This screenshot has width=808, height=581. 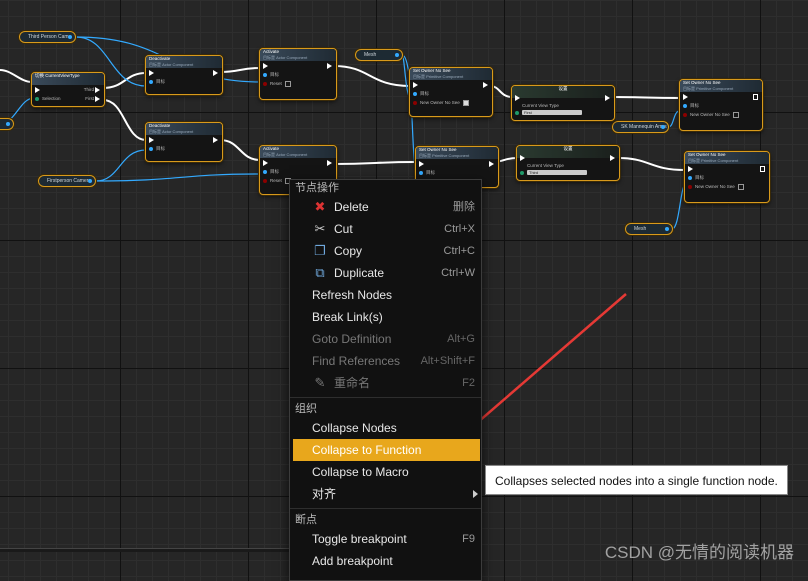 What do you see at coordinates (385, 229) in the screenshot?
I see `menu-item-cut: ✂ Cut Ctrl+X` at bounding box center [385, 229].